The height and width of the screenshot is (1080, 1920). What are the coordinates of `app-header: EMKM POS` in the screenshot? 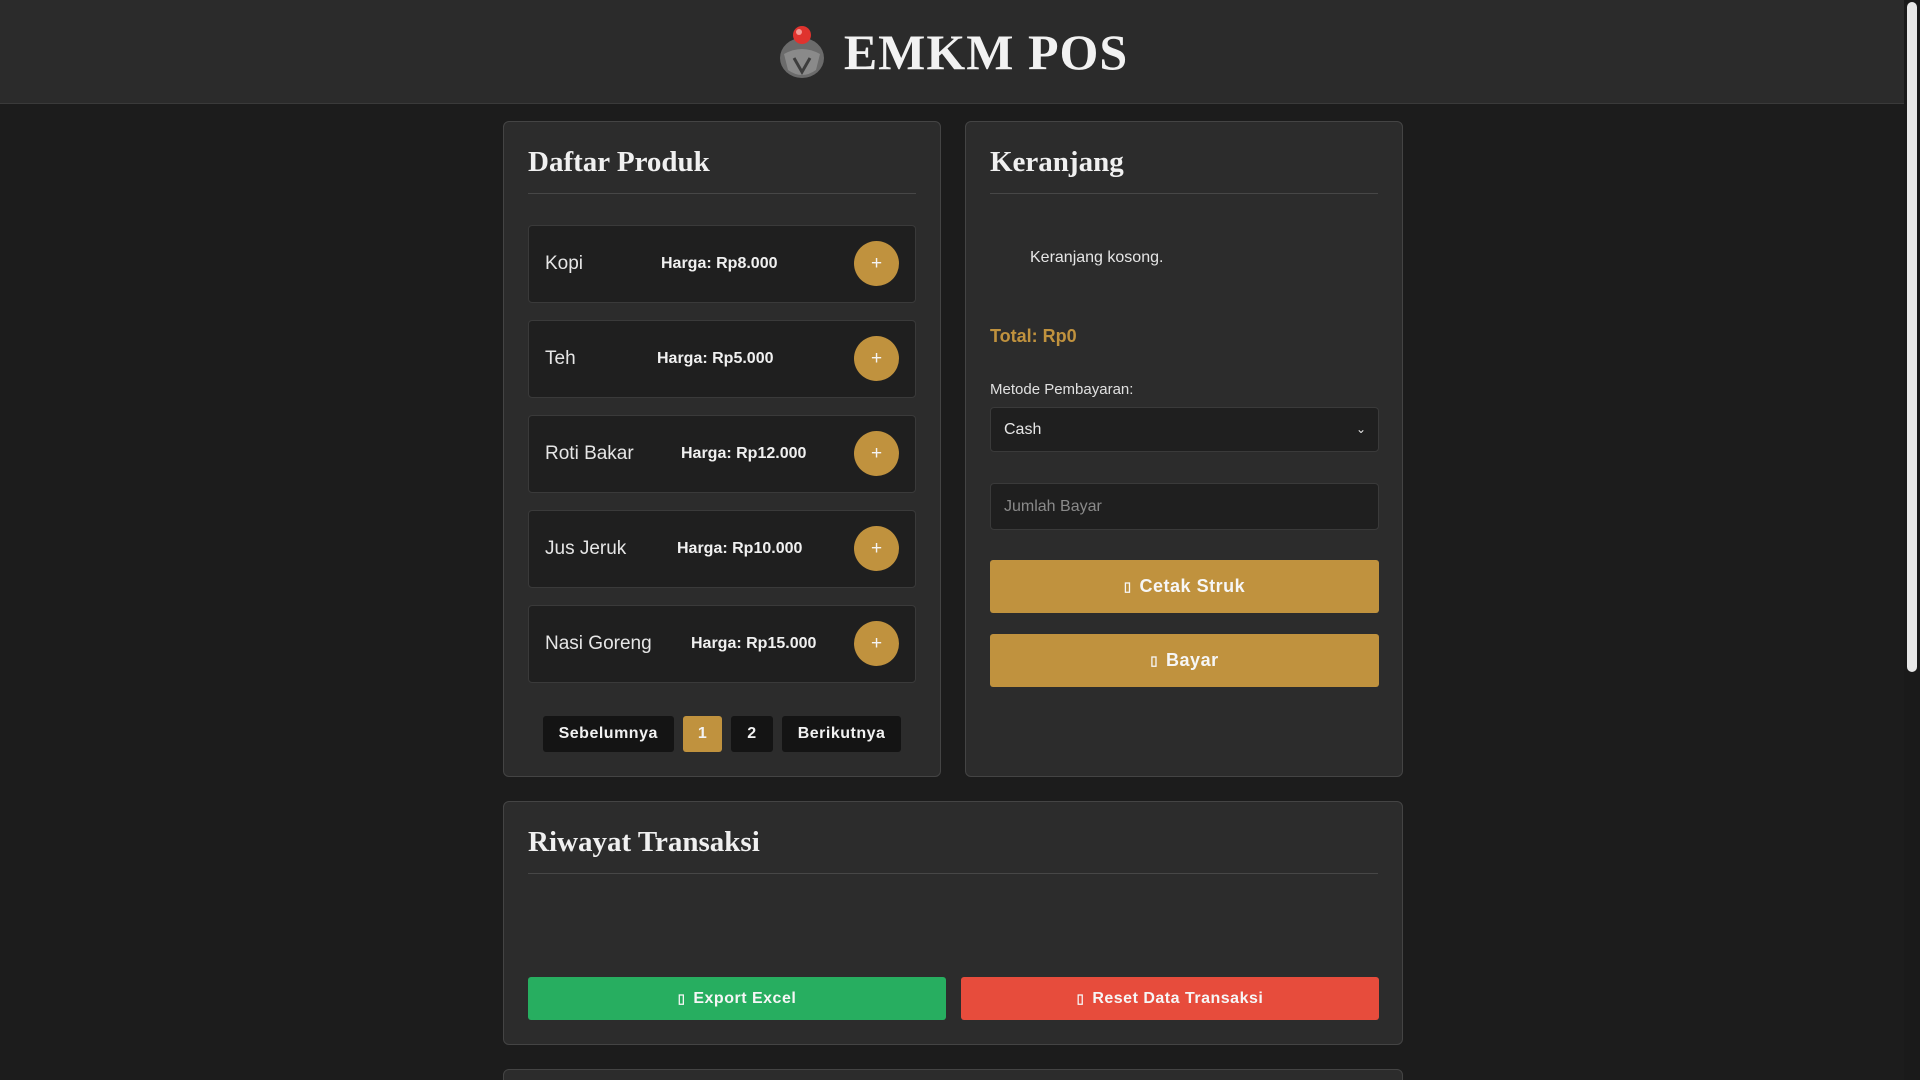 It's located at (952, 52).